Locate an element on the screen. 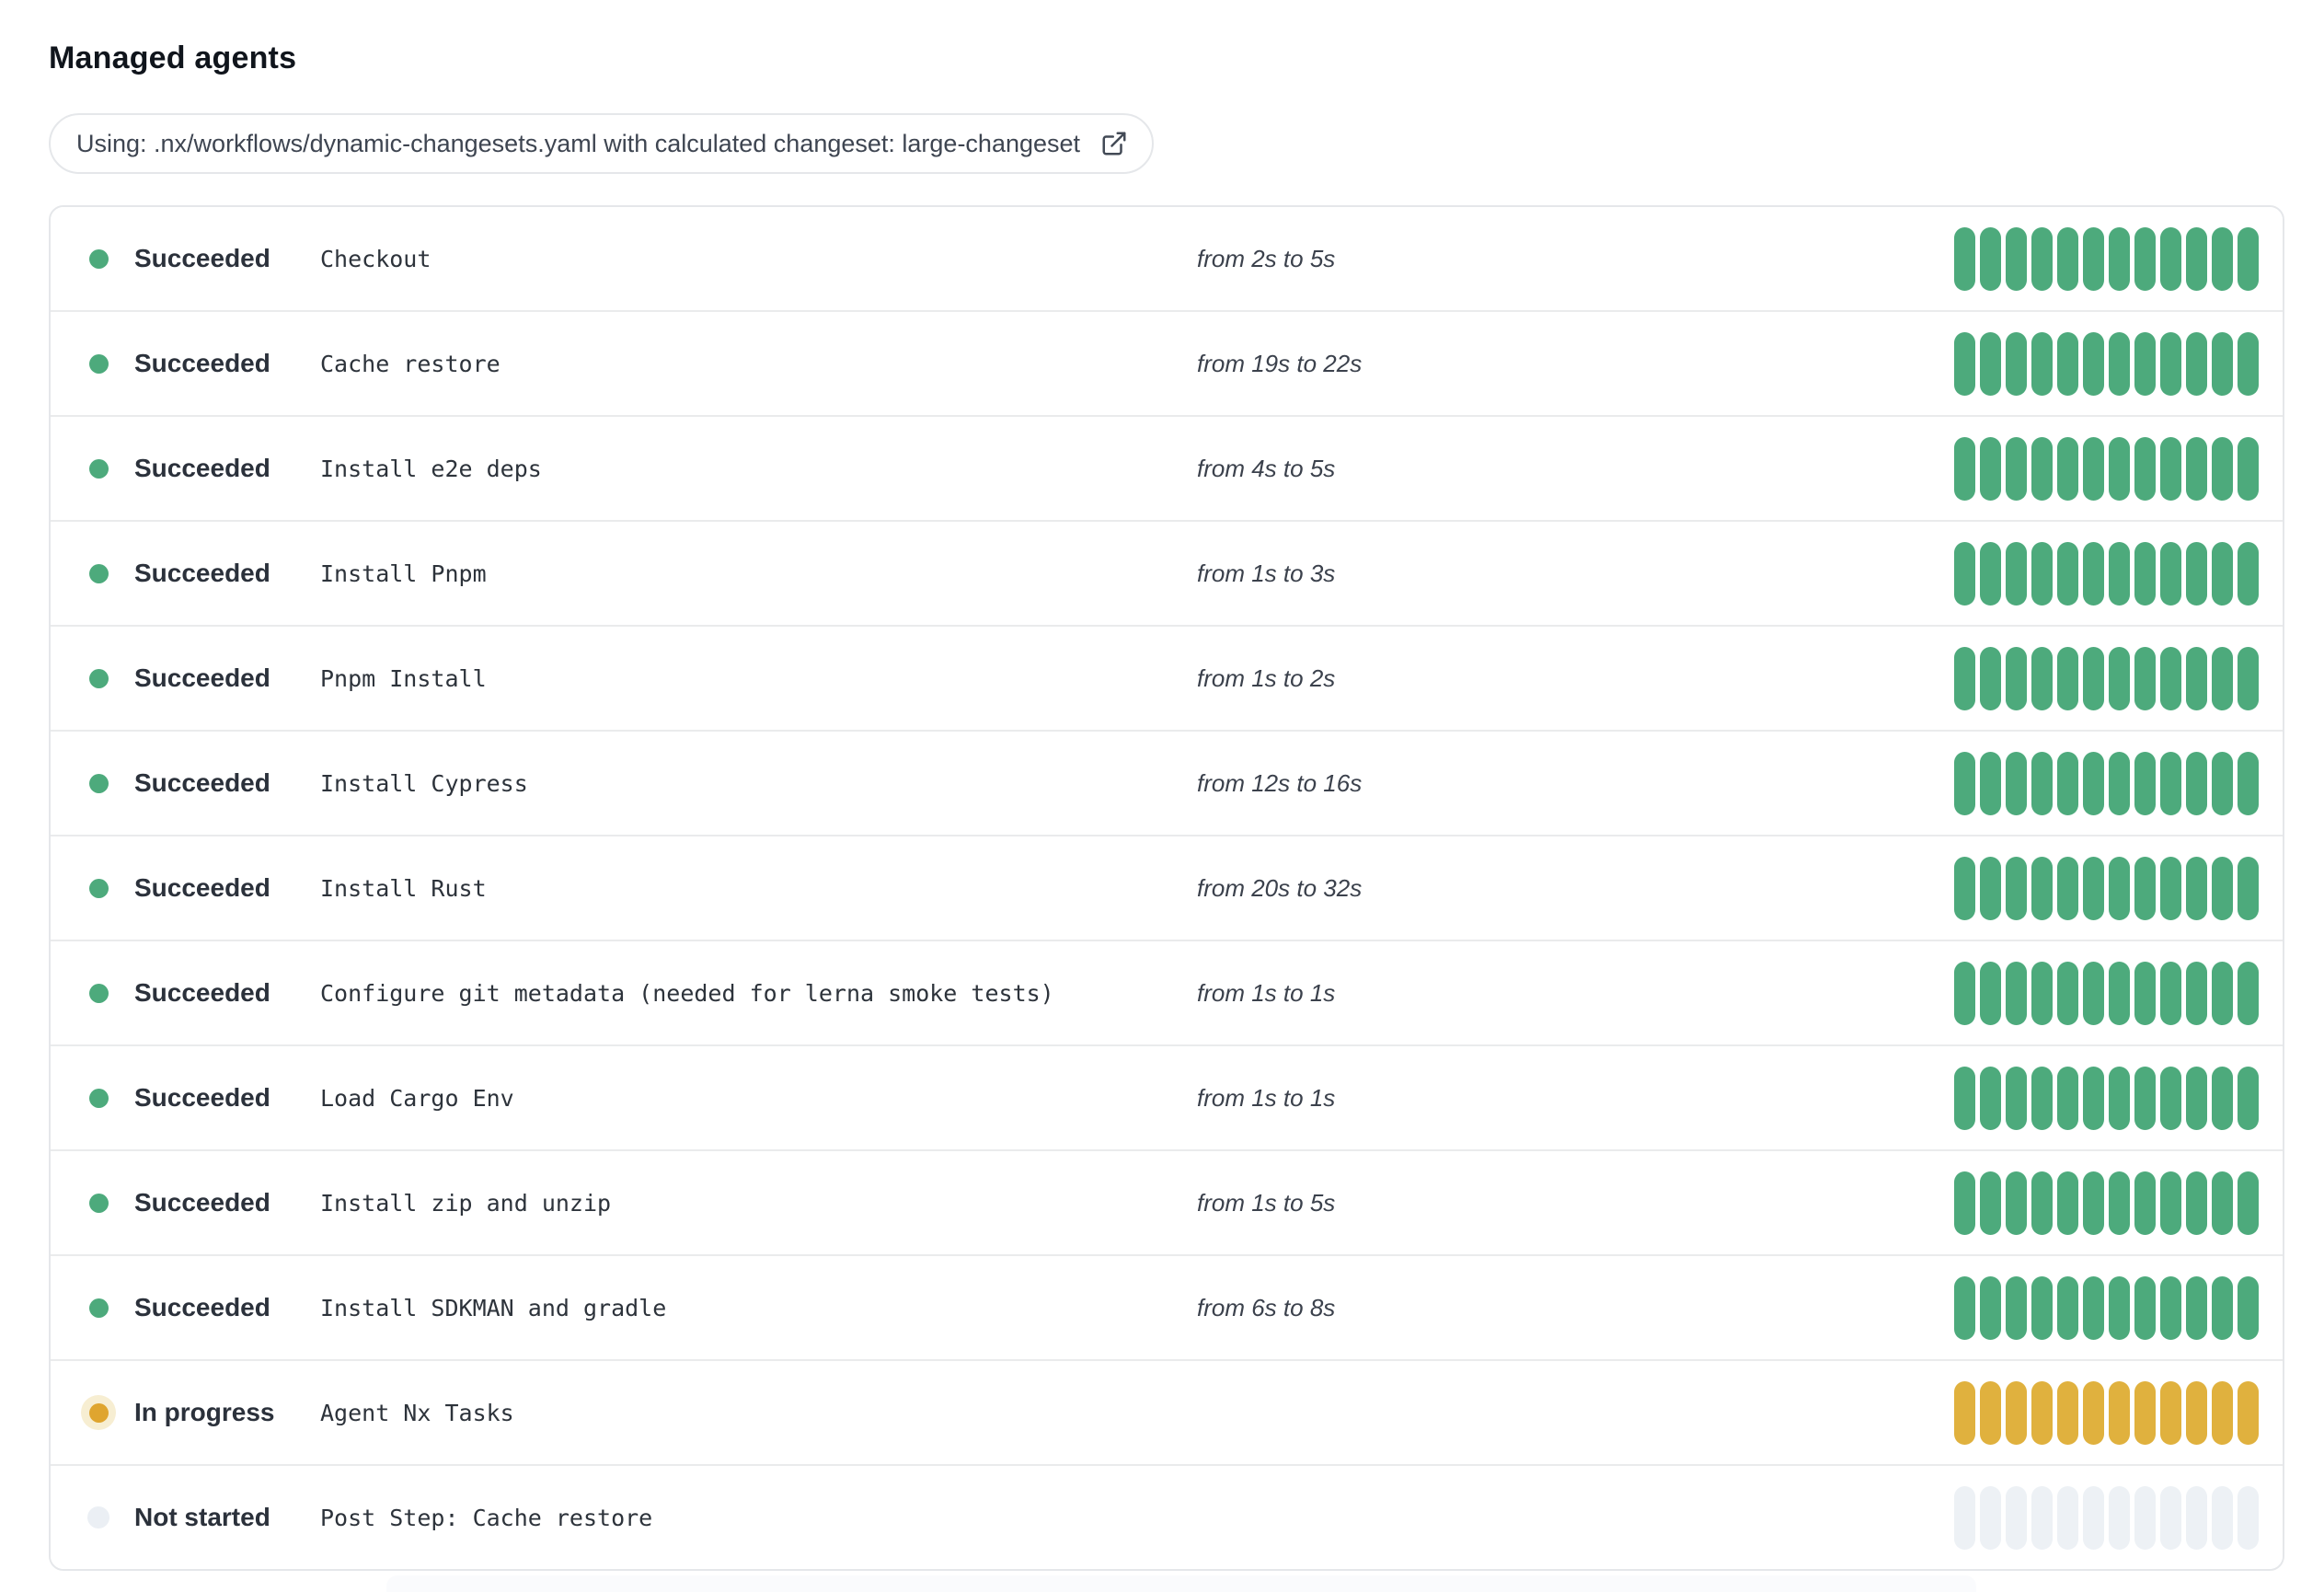 The image size is (2324, 1592). agent-step-row: Succeeded Pnpm Install from 1s to 2s is located at coordinates (1167, 677).